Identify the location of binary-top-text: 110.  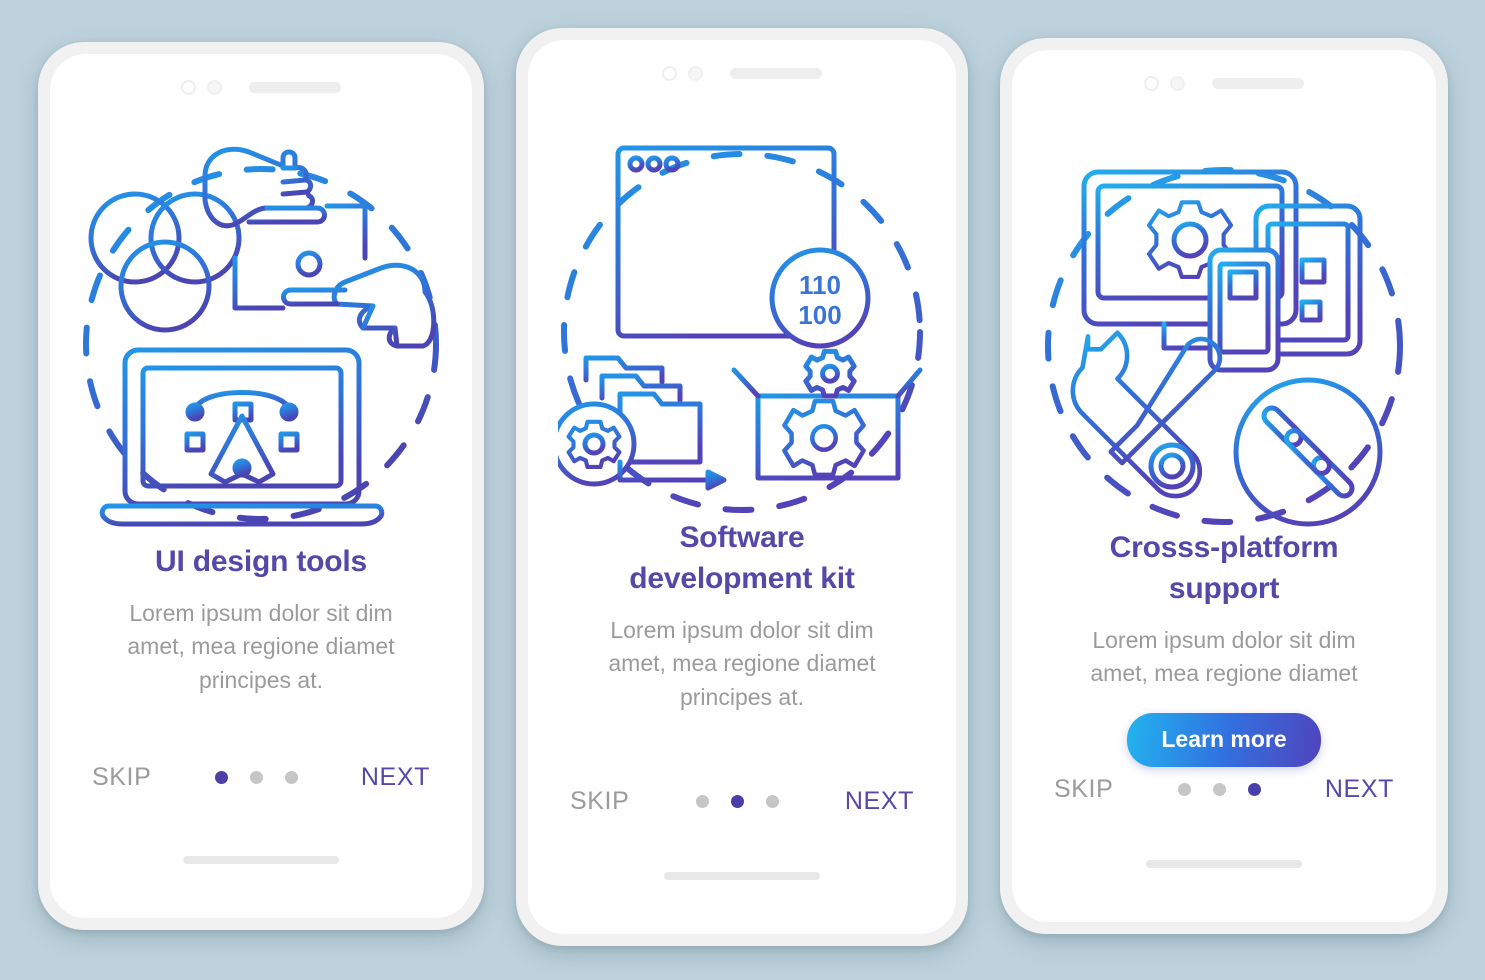
(820, 285).